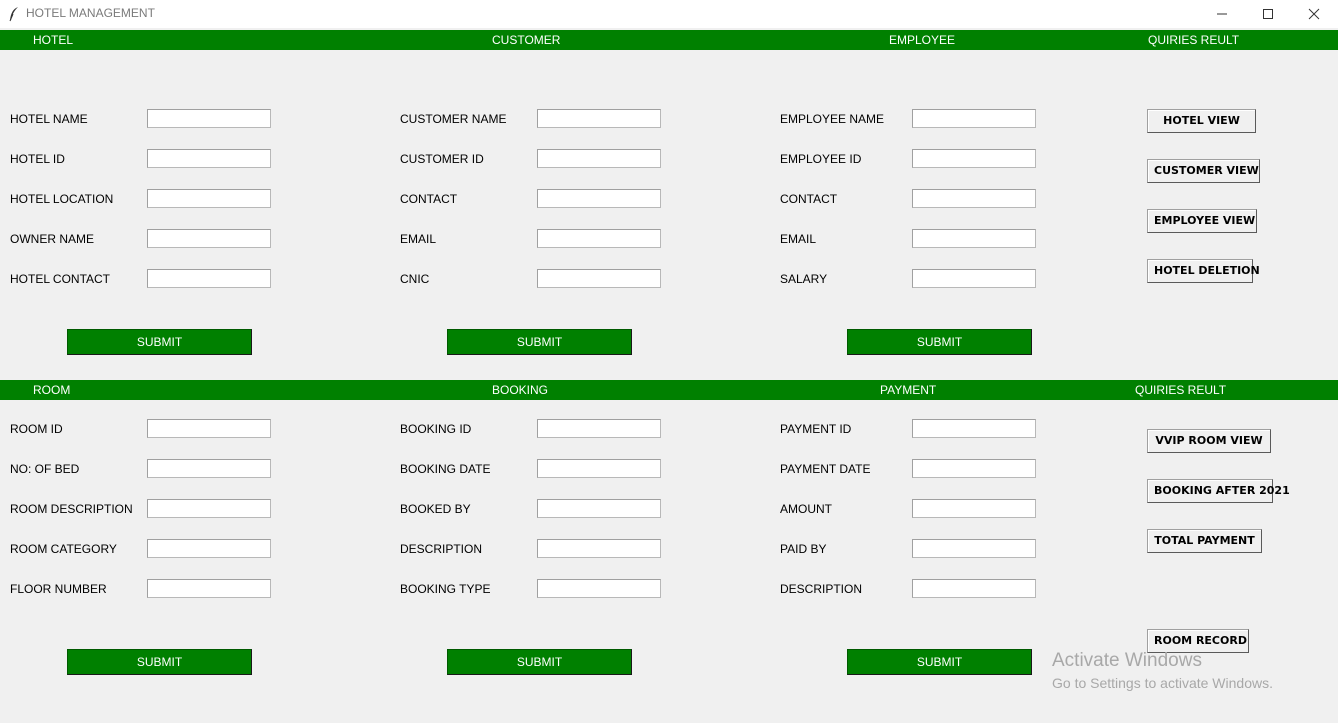 The height and width of the screenshot is (723, 1338). Describe the element at coordinates (442, 159) in the screenshot. I see `customer-id-label: CUSTOMER ID` at that location.